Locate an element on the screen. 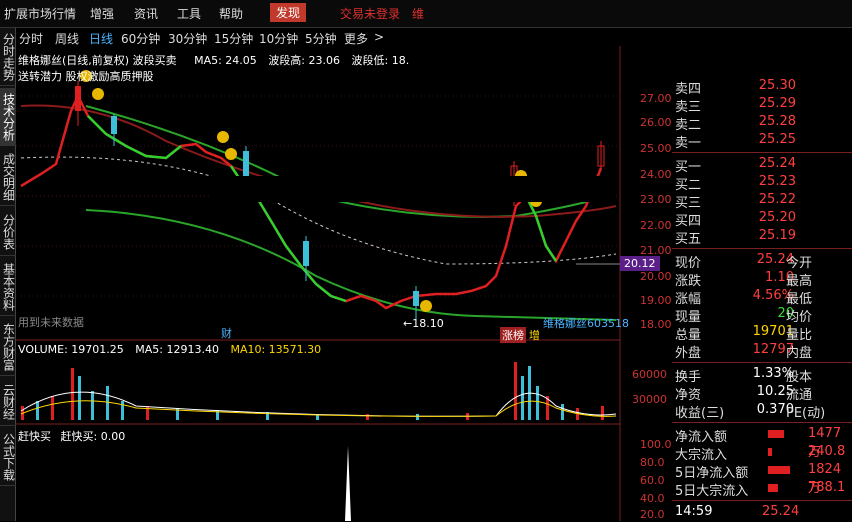  flow-row: 大宗流入 240.8 is located at coordinates (762, 453).